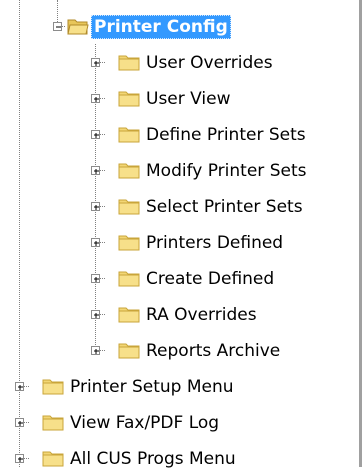 The image size is (362, 474). I want to click on tree-node-define-printer-sets: Define Printer Sets, so click(181, 136).